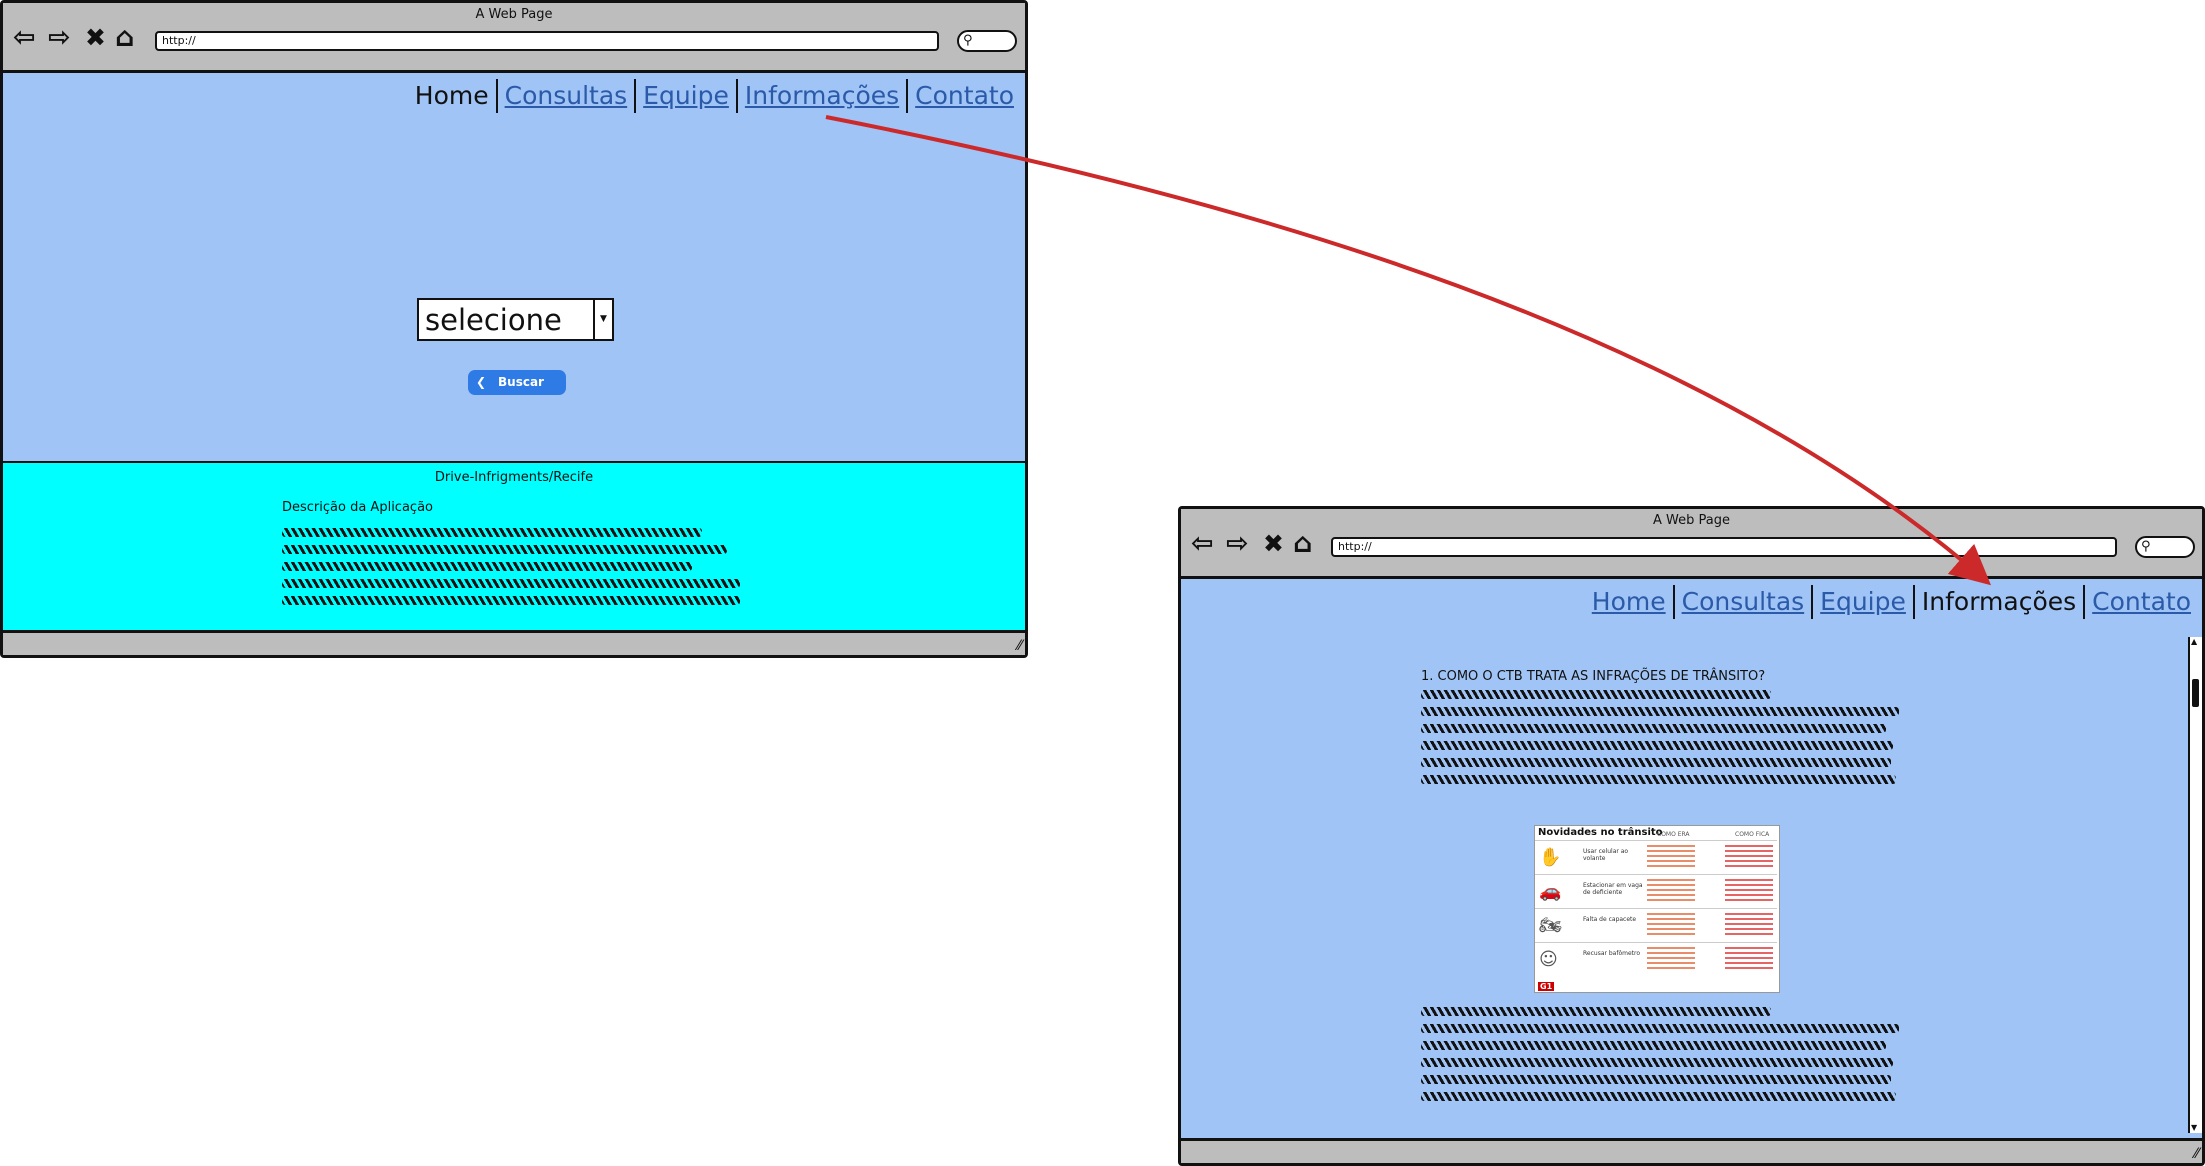 The image size is (2205, 1166). What do you see at coordinates (357, 507) in the screenshot?
I see `footer-subtitle: Descrição da Aplicação` at bounding box center [357, 507].